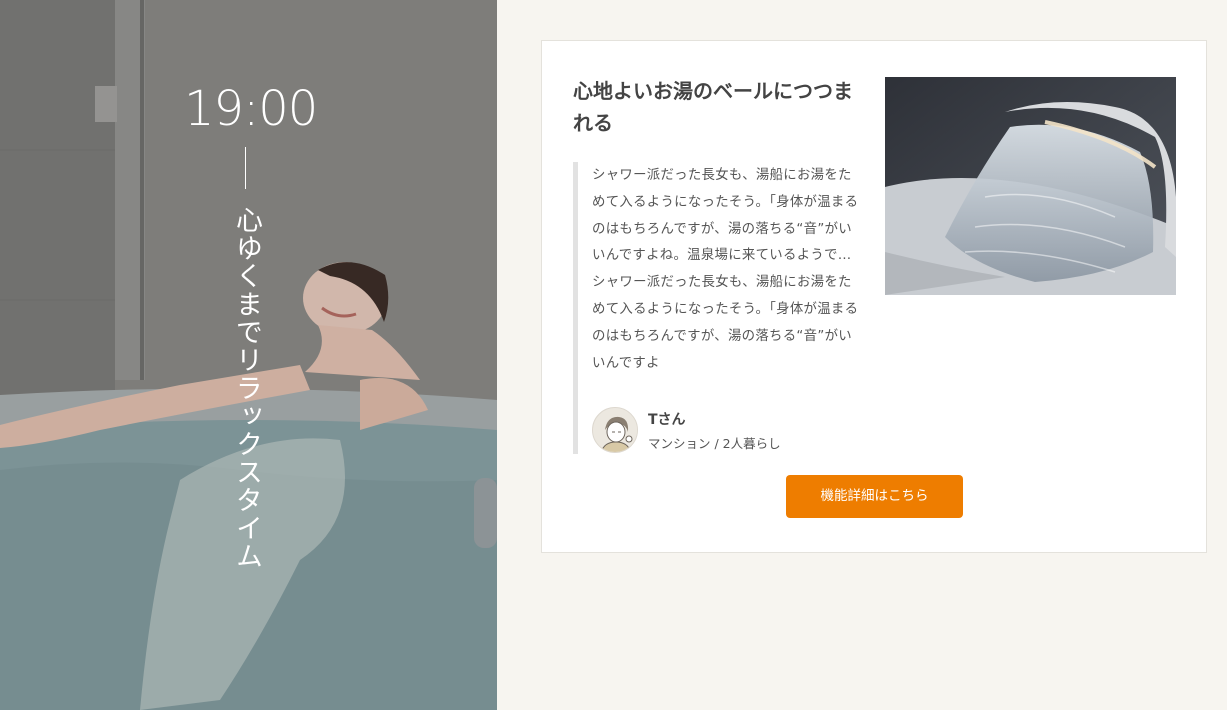  I want to click on time-divider, so click(245, 168).